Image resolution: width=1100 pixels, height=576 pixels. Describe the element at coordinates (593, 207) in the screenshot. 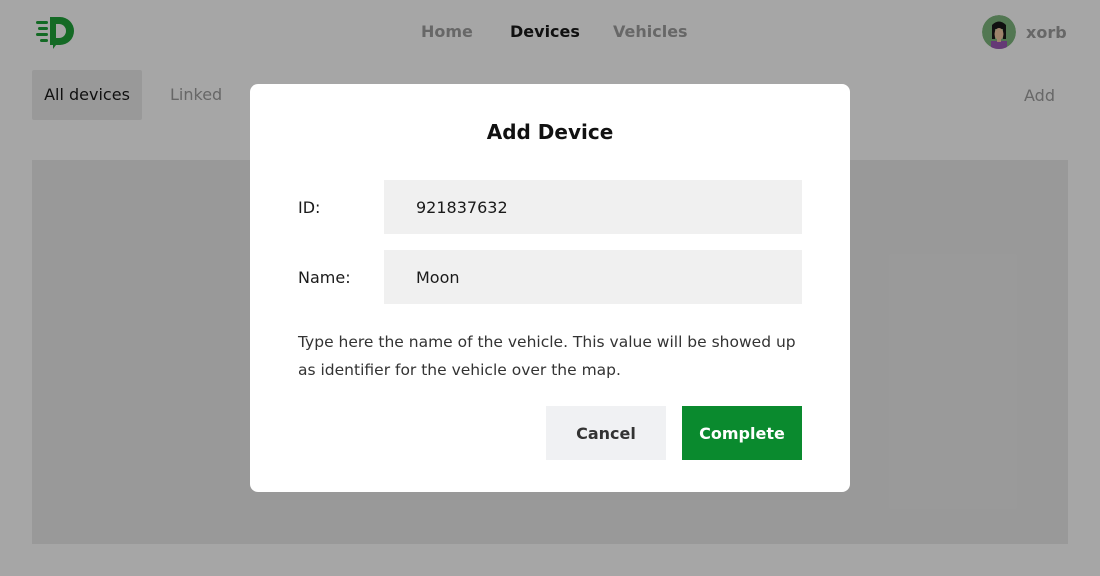

I see `id-input` at that location.